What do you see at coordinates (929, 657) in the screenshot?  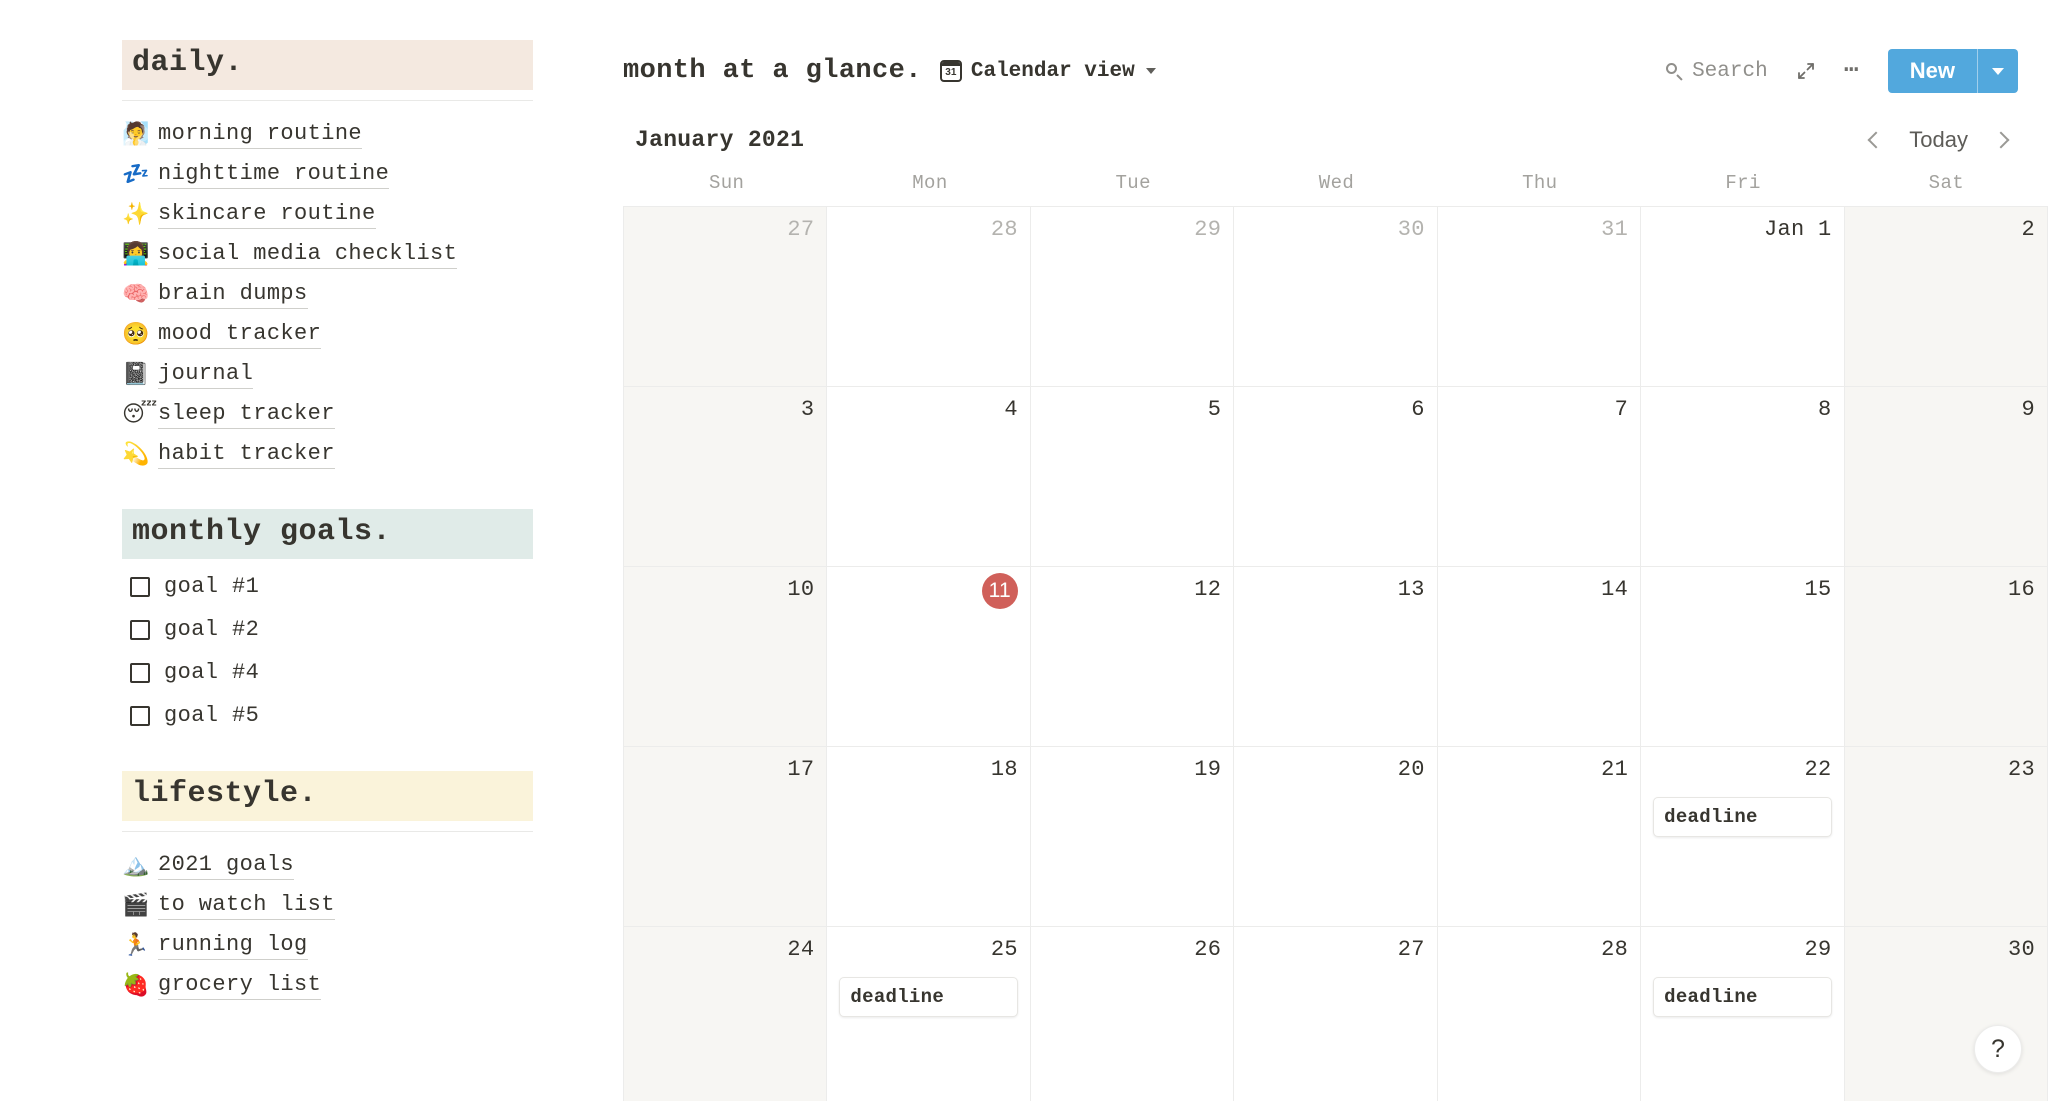 I see `calendar-day-cell: 11` at bounding box center [929, 657].